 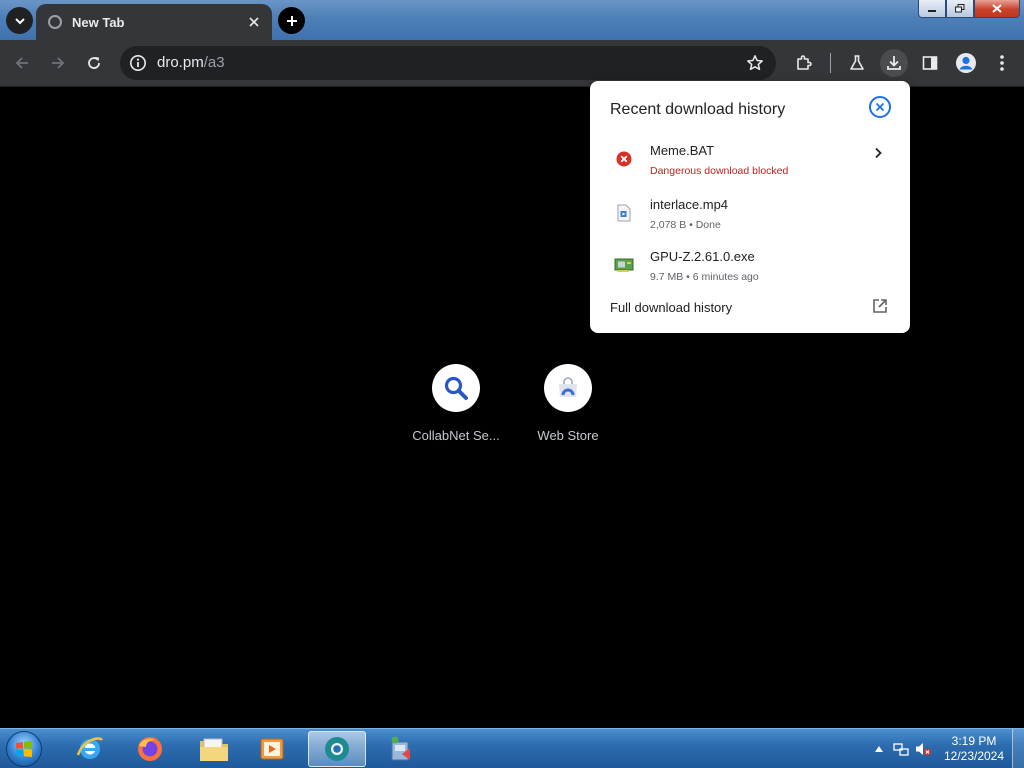 I want to click on system-tray, so click(x=901, y=748).